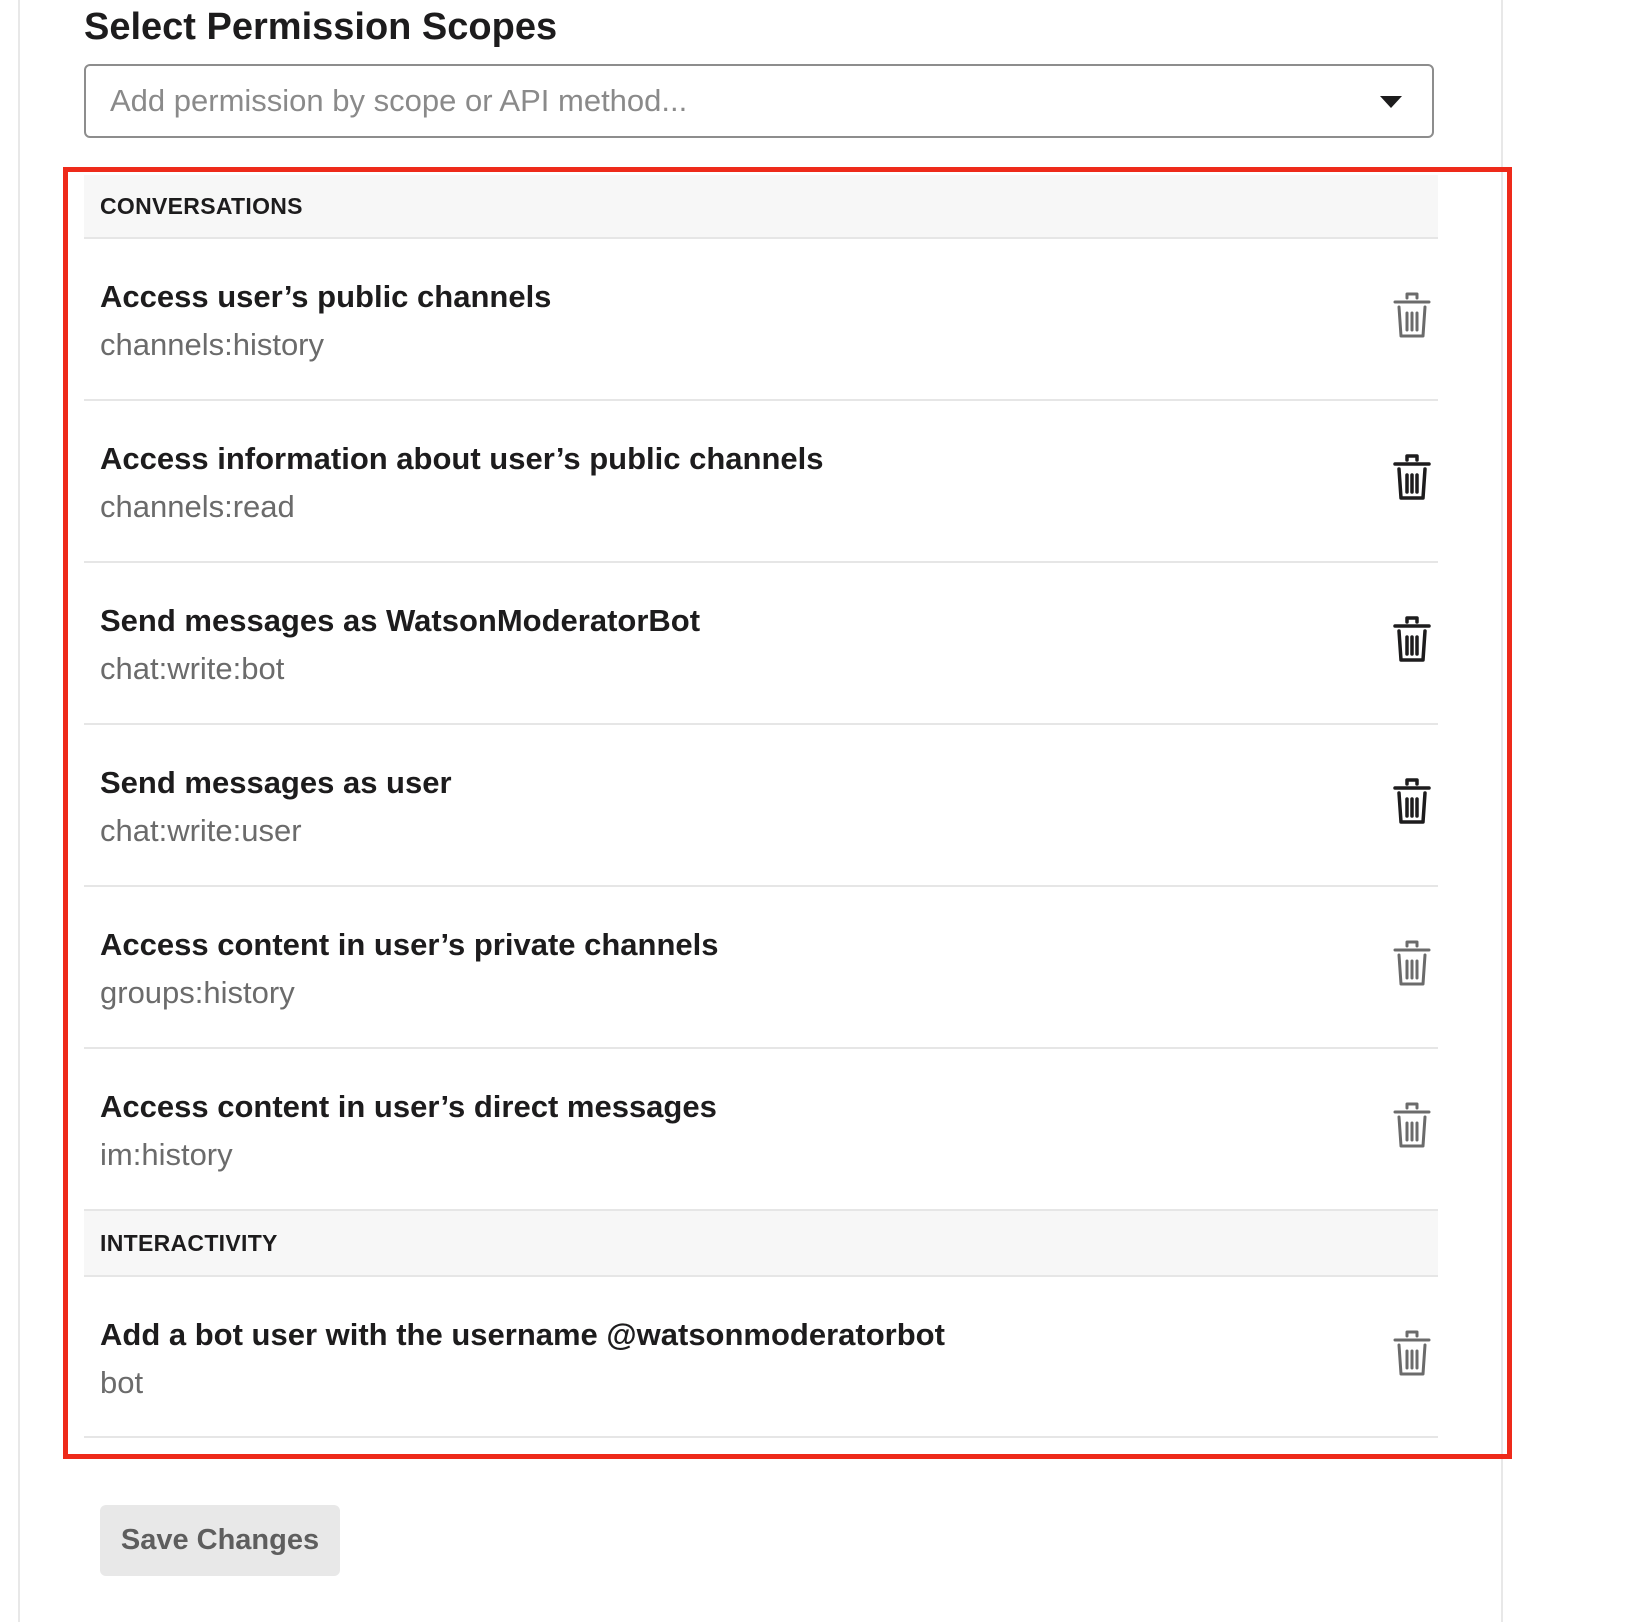  What do you see at coordinates (1391, 102) in the screenshot?
I see `caret-down-icon` at bounding box center [1391, 102].